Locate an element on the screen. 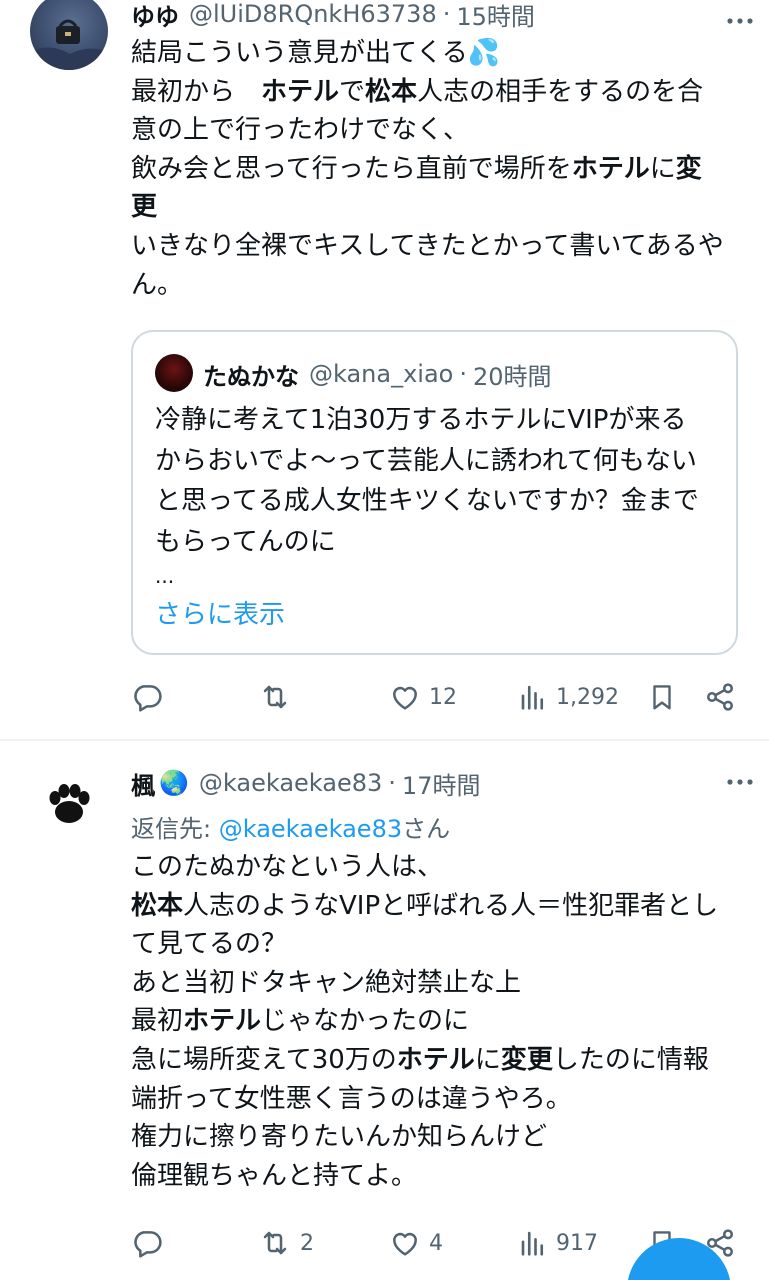 The width and height of the screenshot is (769, 1280). share-button is located at coordinates (720, 697).